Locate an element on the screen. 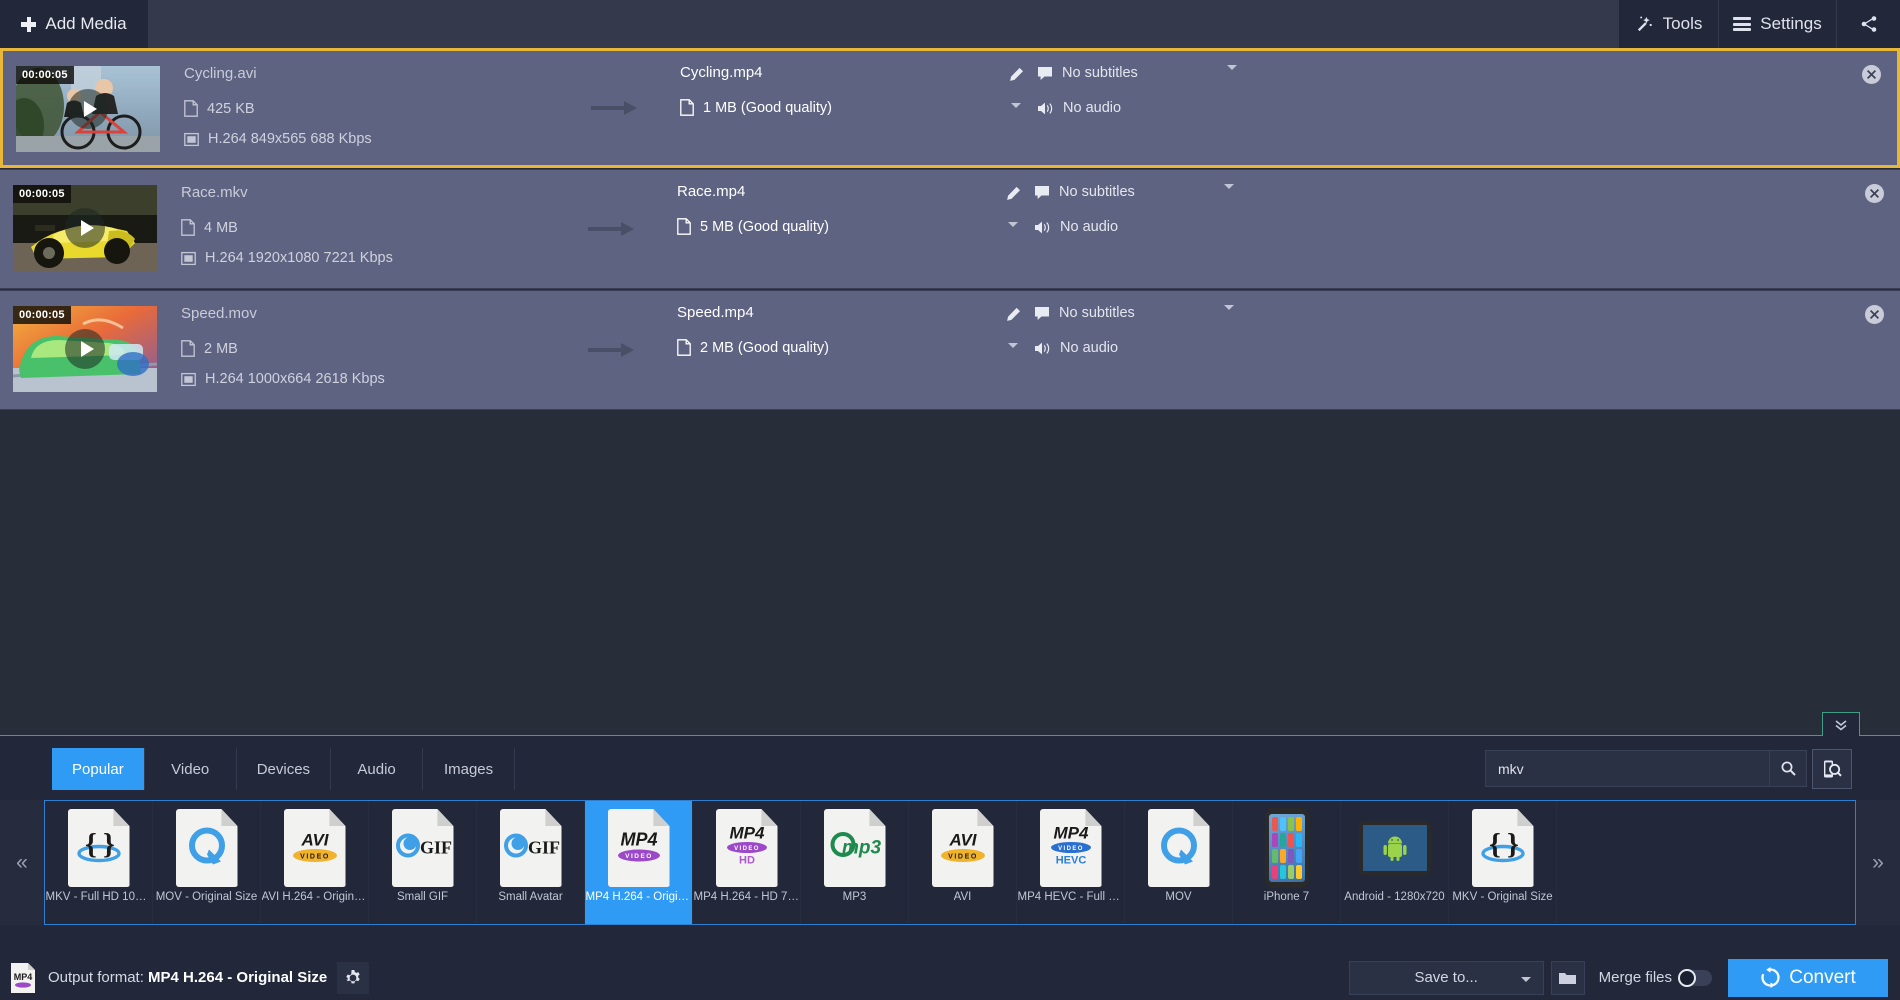 This screenshot has width=1900, height=1000. output-info-column: Race.mp4 5 MB (Good quality) is located at coordinates (834, 229).